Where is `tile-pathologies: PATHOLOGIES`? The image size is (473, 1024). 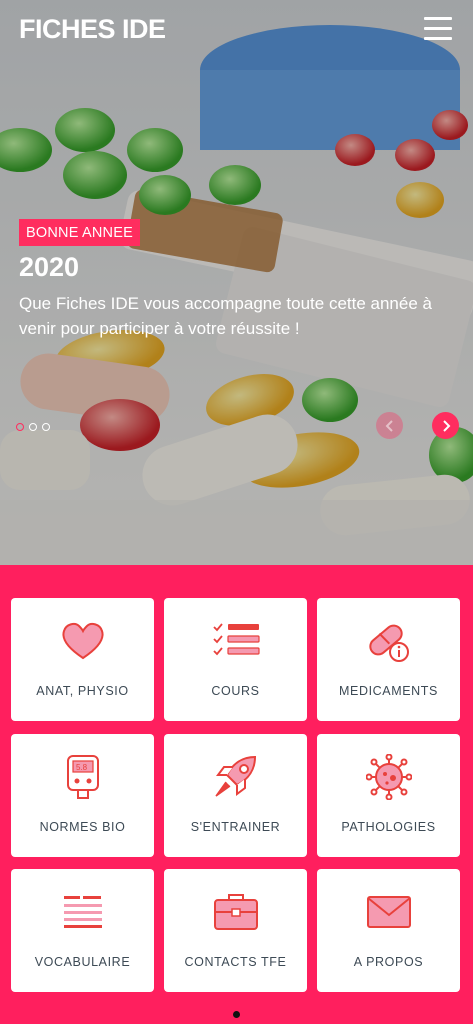 tile-pathologies: PATHOLOGIES is located at coordinates (388, 795).